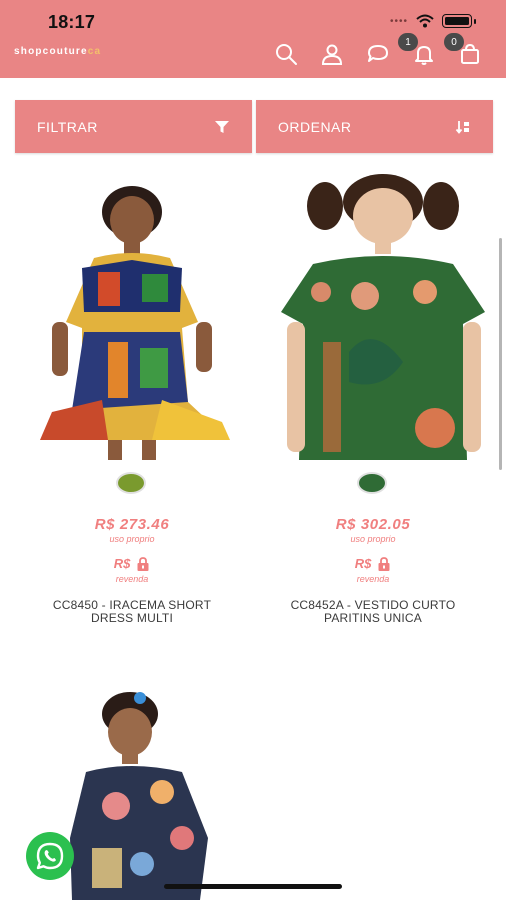 The width and height of the screenshot is (506, 900). What do you see at coordinates (132, 524) in the screenshot?
I see `product-price: R$ 273.46` at bounding box center [132, 524].